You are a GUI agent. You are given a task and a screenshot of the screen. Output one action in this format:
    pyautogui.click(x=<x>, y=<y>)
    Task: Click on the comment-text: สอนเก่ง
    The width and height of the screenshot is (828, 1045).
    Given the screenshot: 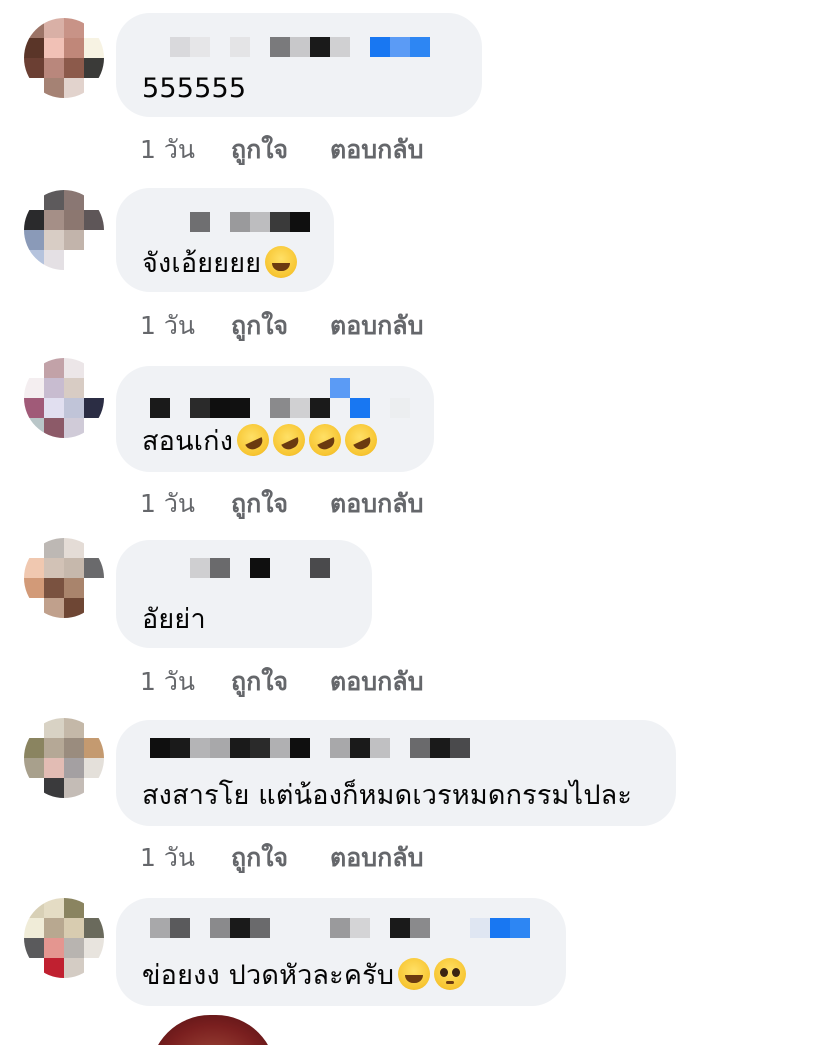 What is the action you would take?
    pyautogui.click(x=262, y=440)
    